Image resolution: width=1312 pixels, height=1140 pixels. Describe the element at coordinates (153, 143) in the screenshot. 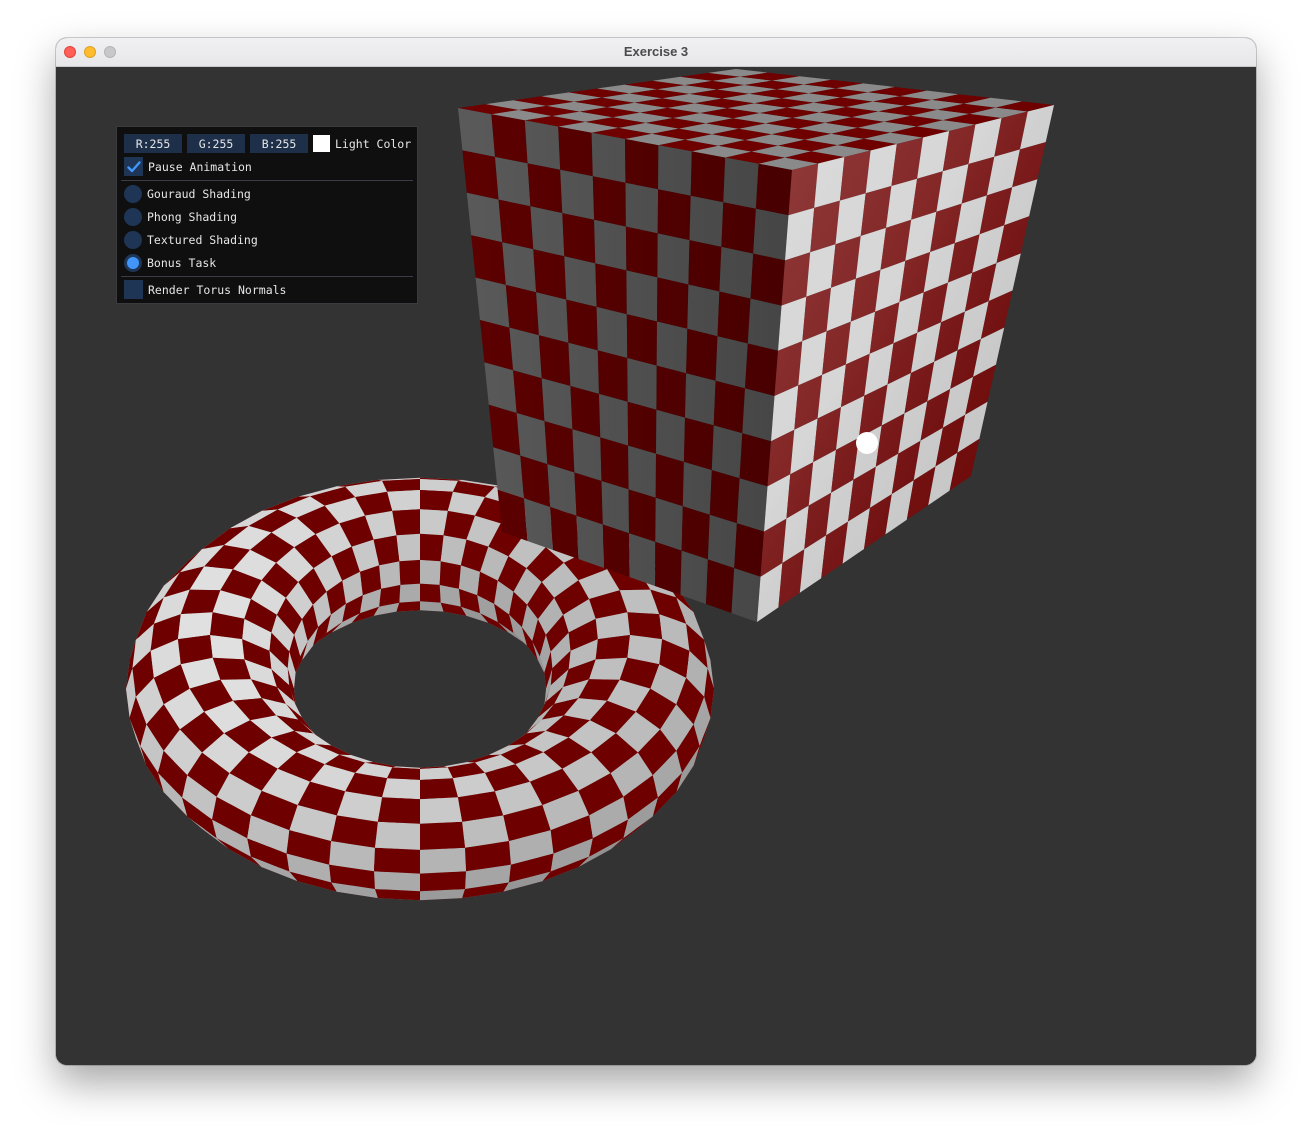

I see `red-channel-field: R:255` at that location.